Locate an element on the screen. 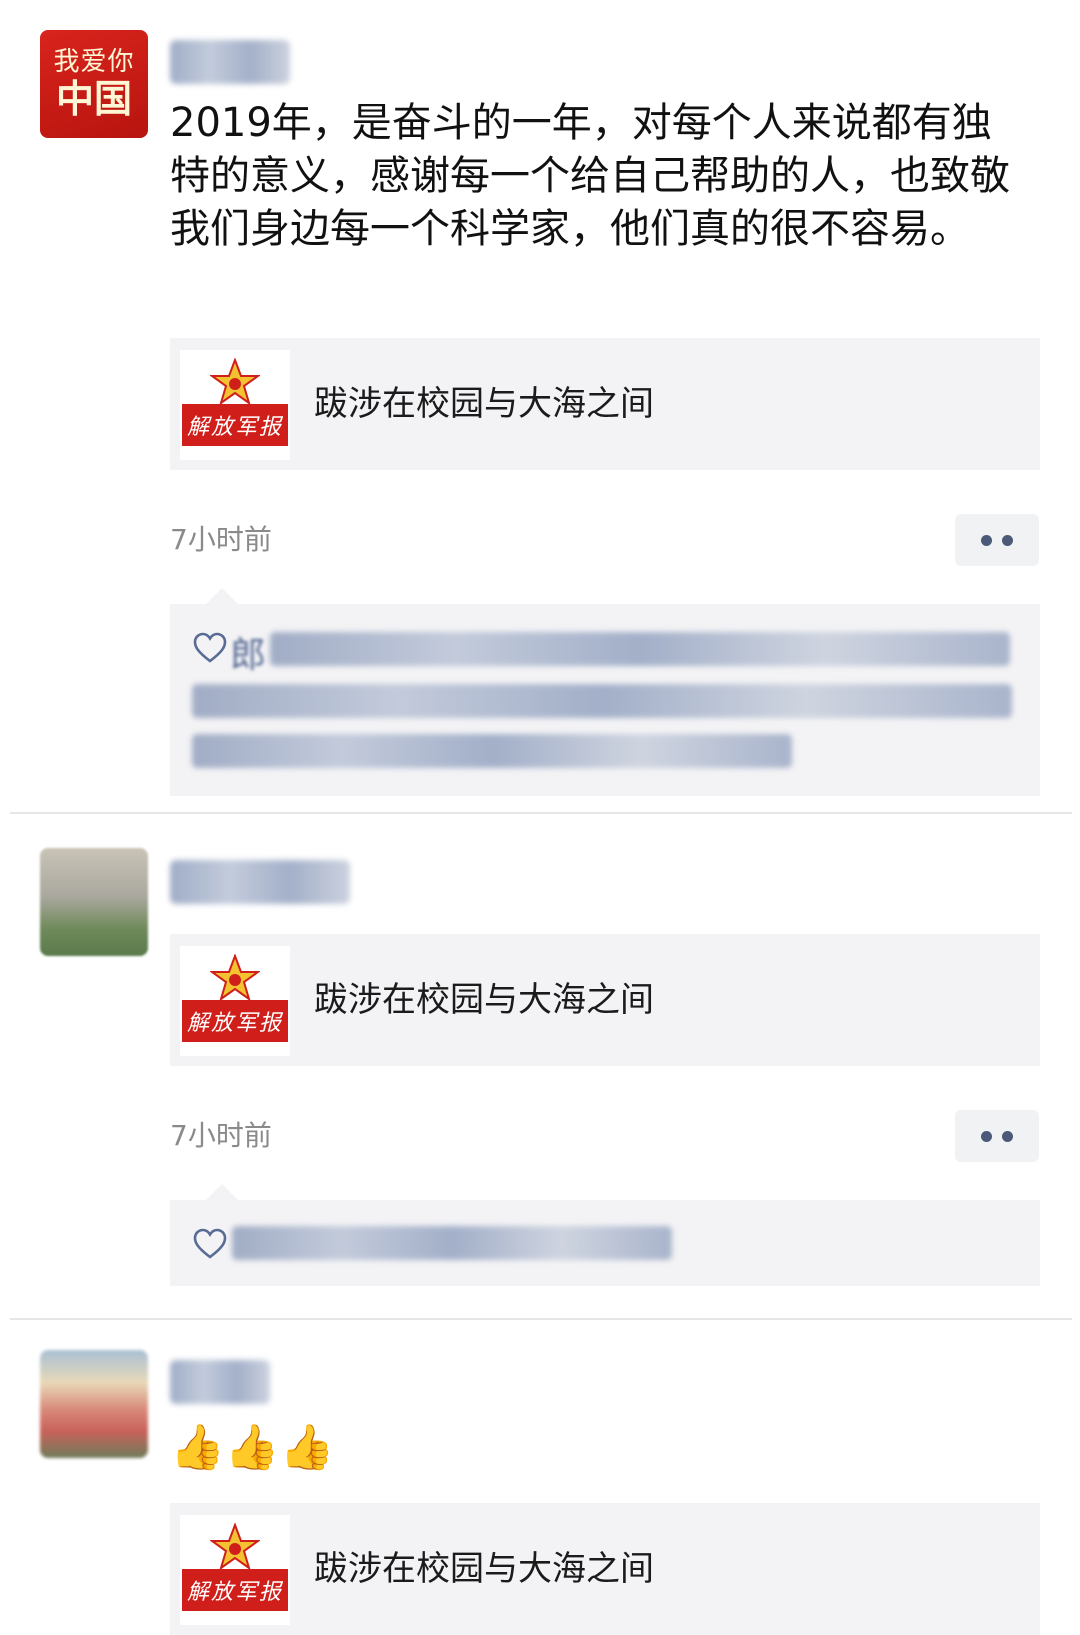 The image size is (1080, 1635). avatar: 我爱你 中国 is located at coordinates (94, 84).